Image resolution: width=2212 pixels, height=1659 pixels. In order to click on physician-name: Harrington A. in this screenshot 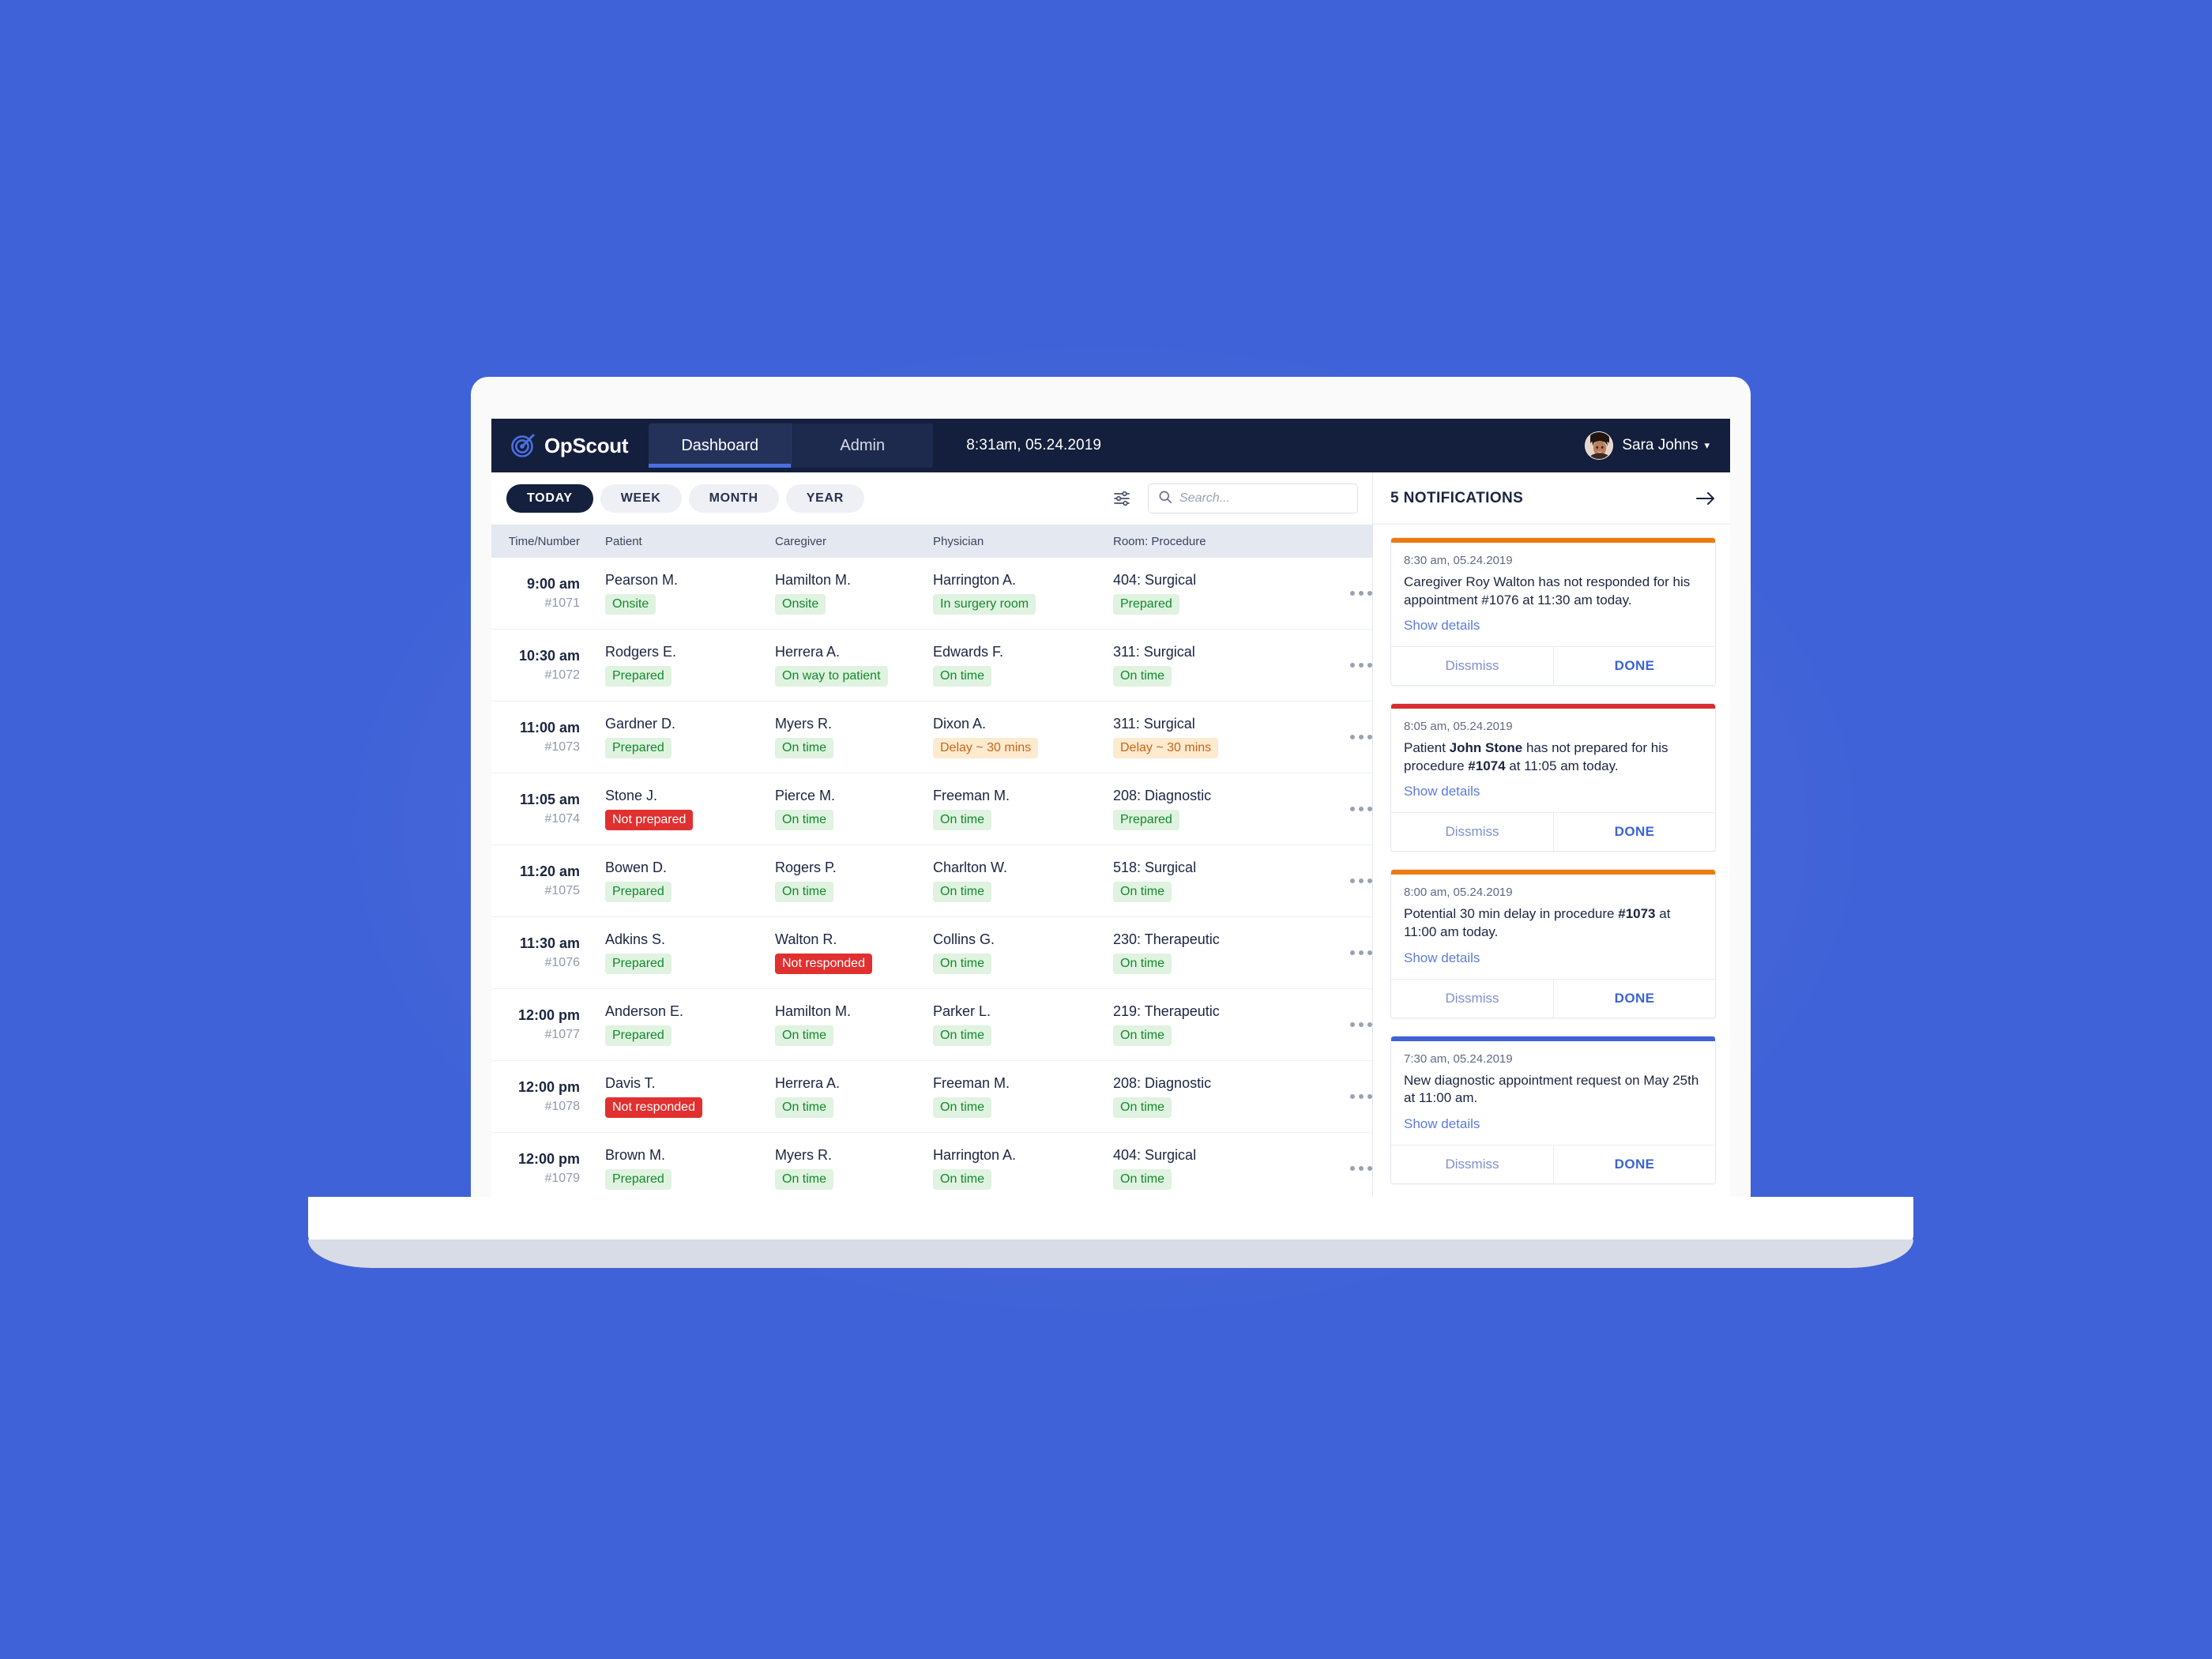, I will do `click(975, 580)`.